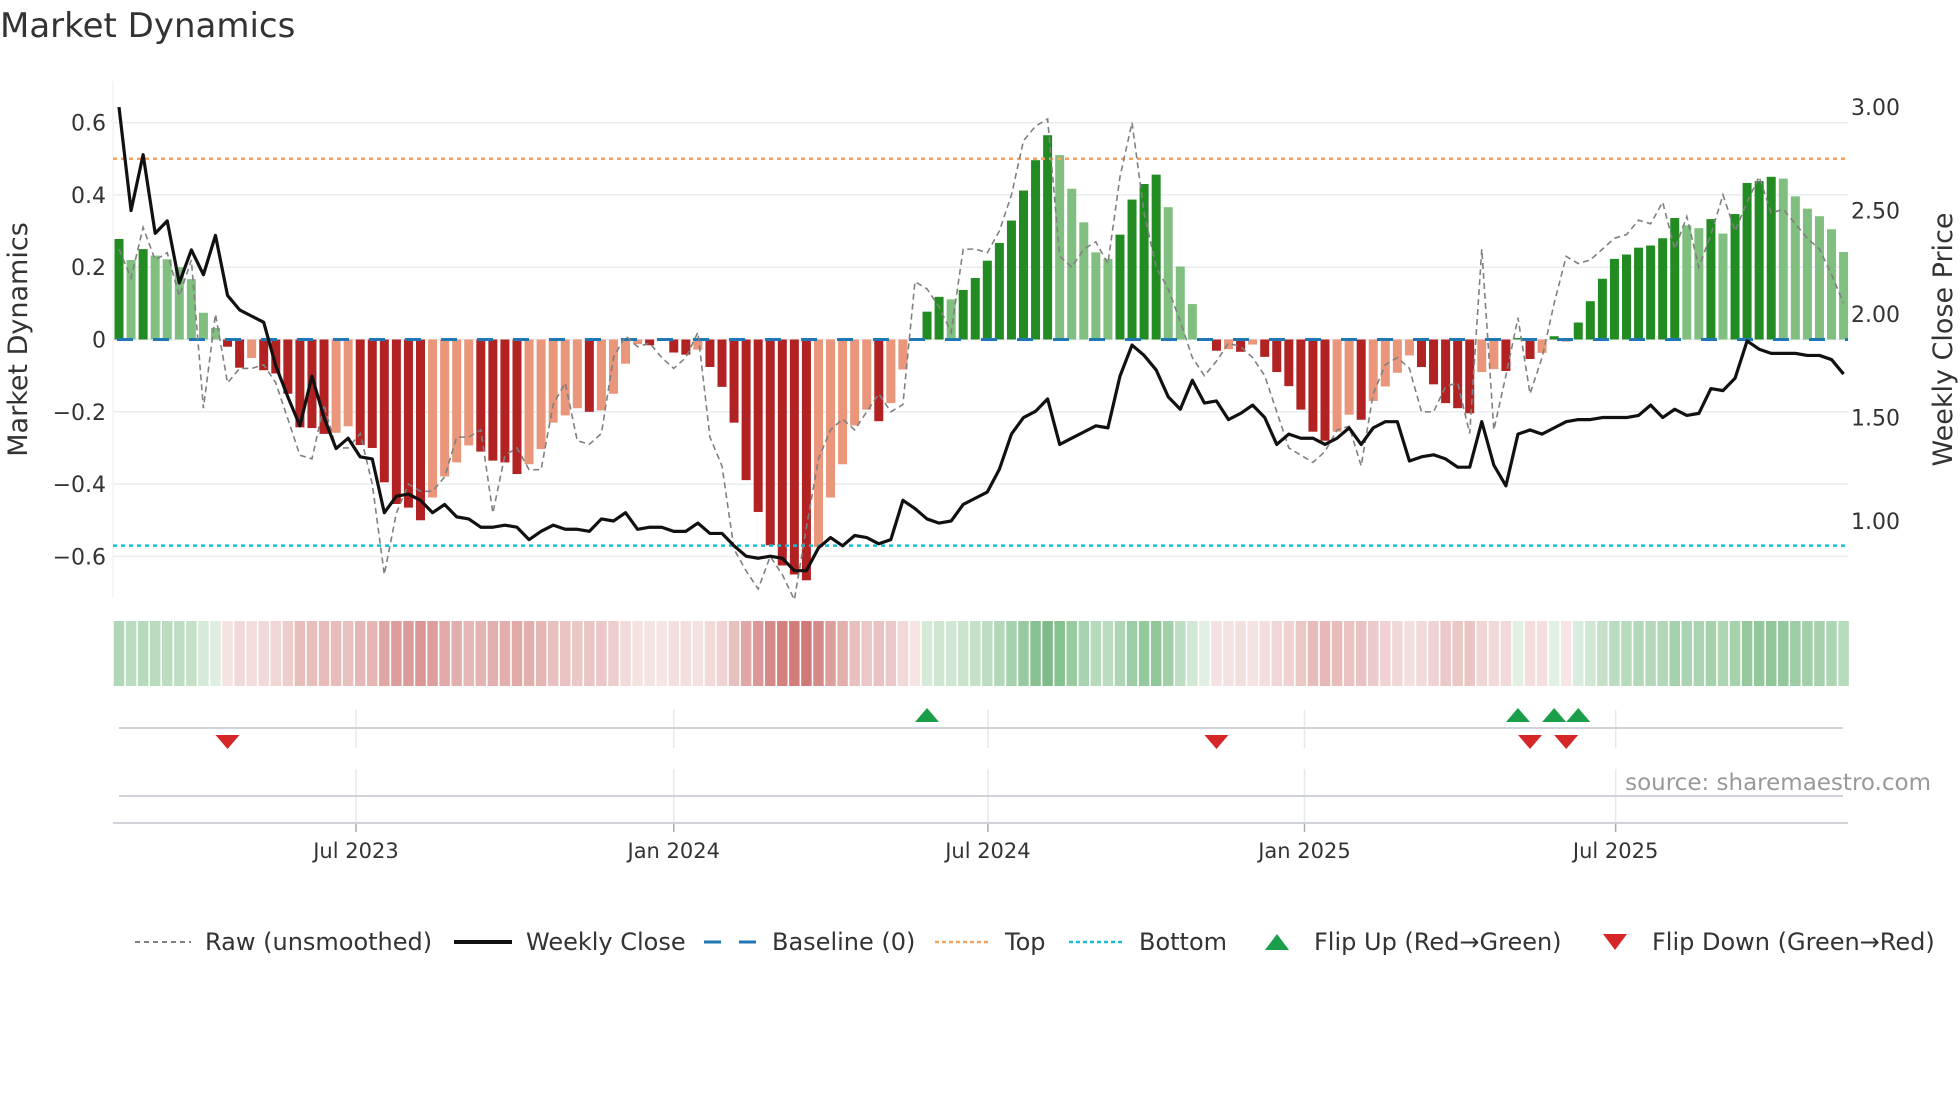  I want to click on x-tick-label: Jul 2025, so click(1614, 851).